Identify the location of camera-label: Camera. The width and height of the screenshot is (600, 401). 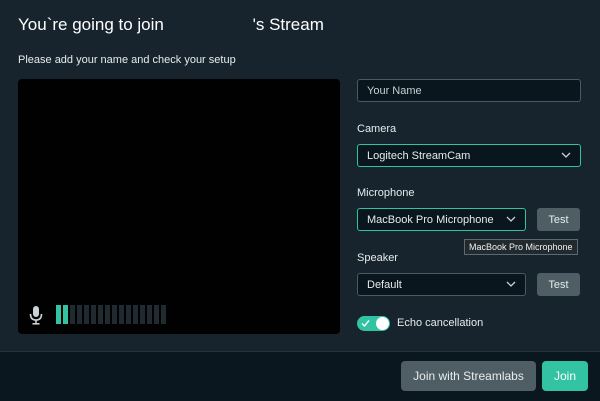
(377, 129).